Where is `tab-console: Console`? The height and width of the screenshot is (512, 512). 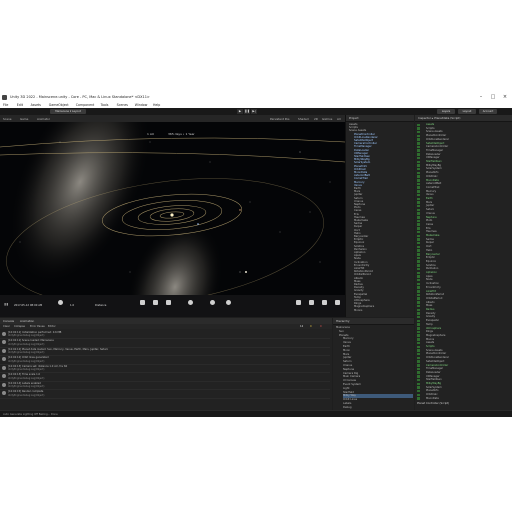
tab-console: Console is located at coordinates (8, 321).